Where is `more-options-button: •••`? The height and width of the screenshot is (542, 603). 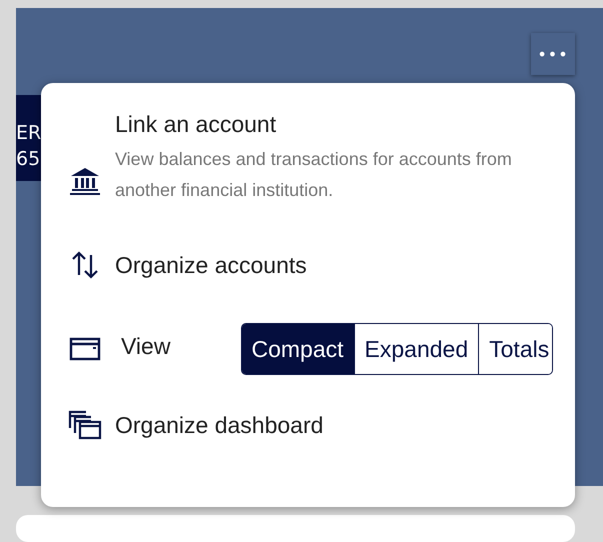 more-options-button: ••• is located at coordinates (553, 54).